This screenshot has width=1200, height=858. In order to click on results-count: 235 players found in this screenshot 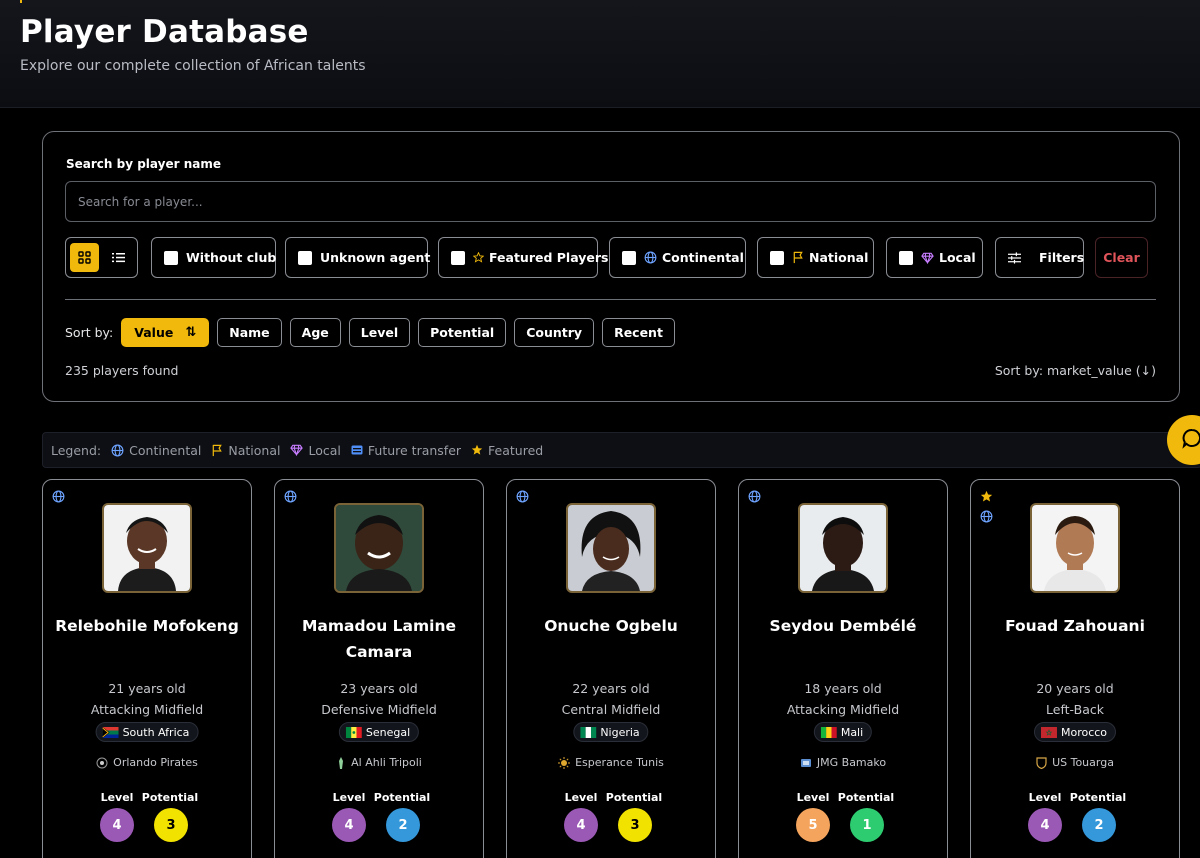, I will do `click(122, 370)`.